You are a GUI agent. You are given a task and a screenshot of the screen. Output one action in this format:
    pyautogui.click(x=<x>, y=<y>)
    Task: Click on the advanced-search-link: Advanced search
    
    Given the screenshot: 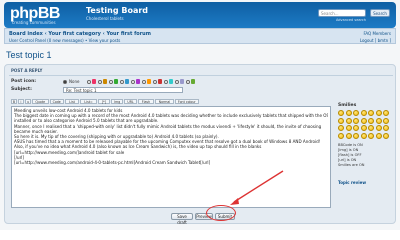 What is the action you would take?
    pyautogui.click(x=351, y=20)
    